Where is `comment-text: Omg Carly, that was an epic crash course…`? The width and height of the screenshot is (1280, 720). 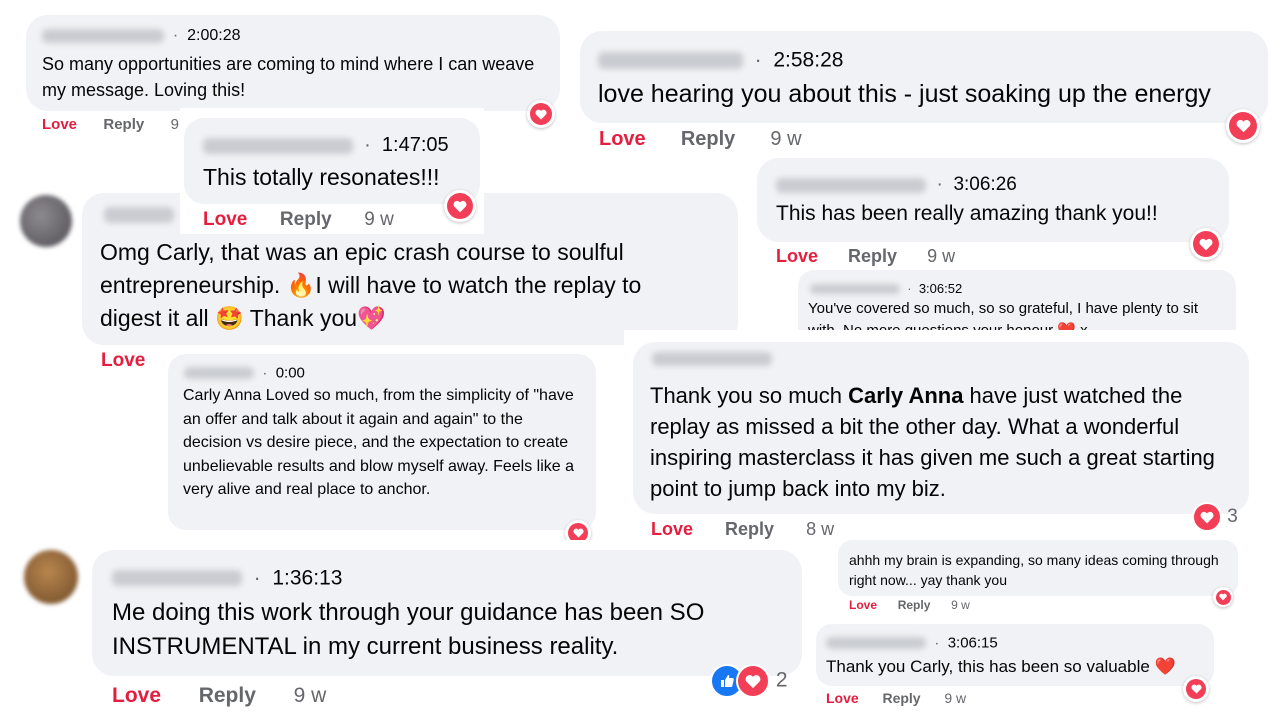 comment-text: Omg Carly, that was an epic crash course… is located at coordinates (371, 285).